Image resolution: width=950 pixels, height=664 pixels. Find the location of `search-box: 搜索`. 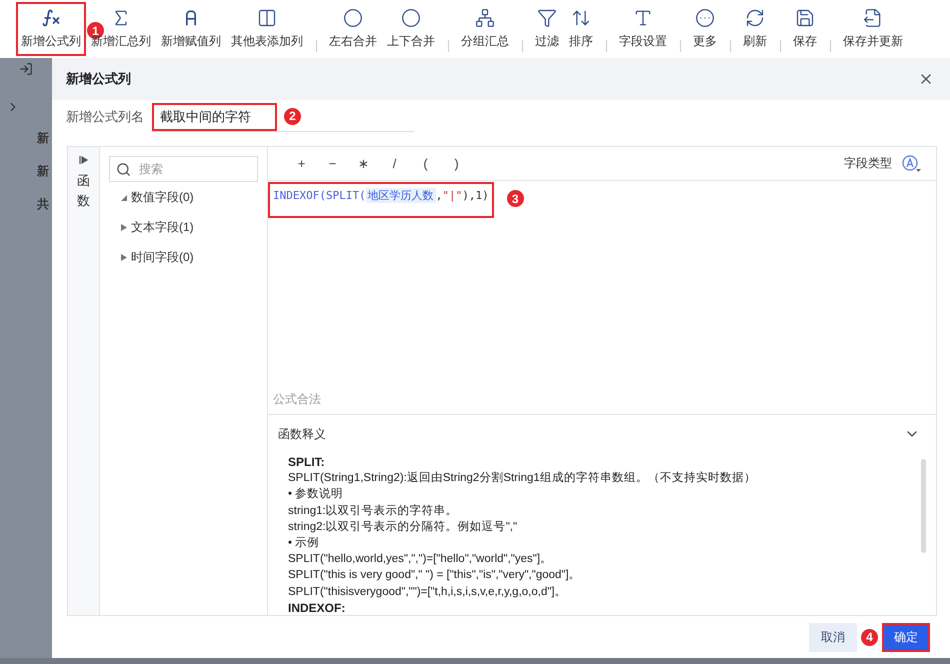

search-box: 搜索 is located at coordinates (183, 169).